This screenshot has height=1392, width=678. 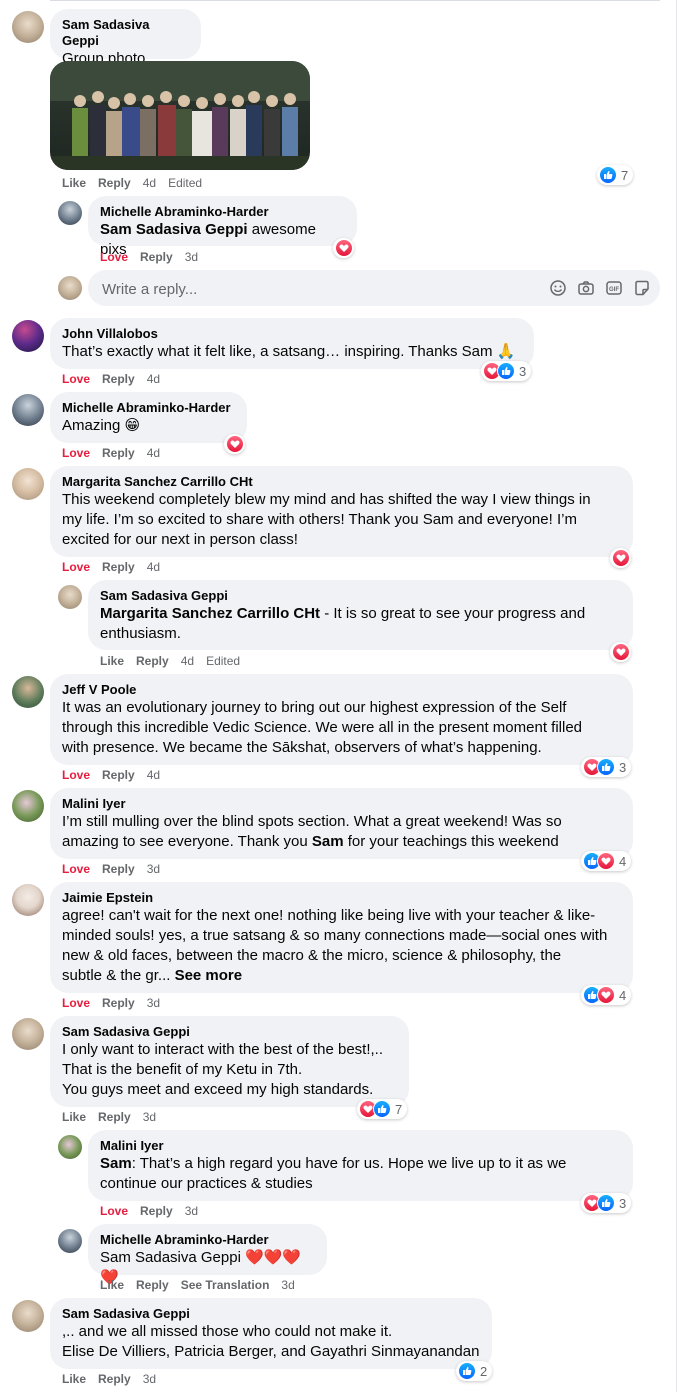 What do you see at coordinates (341, 804) in the screenshot?
I see `comment-author: Malini Iyer` at bounding box center [341, 804].